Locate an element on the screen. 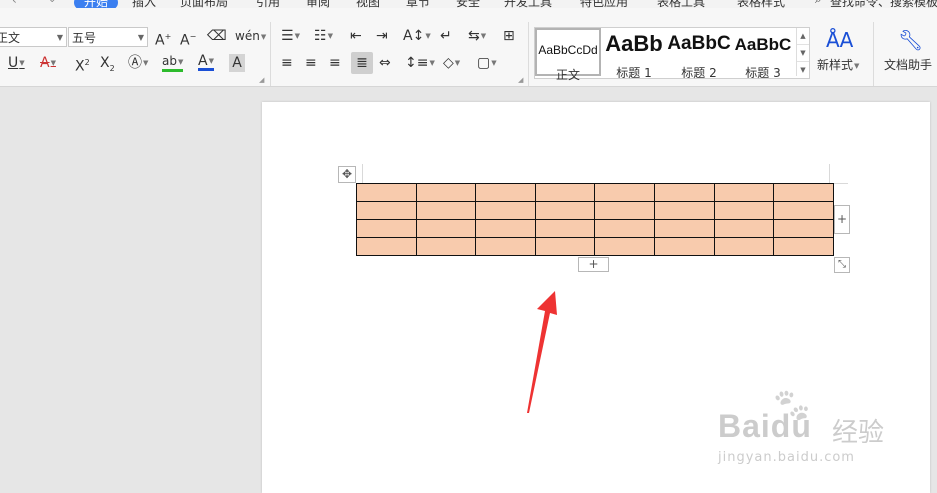 The height and width of the screenshot is (493, 937). tab-review: 审阅 is located at coordinates (318, 4).